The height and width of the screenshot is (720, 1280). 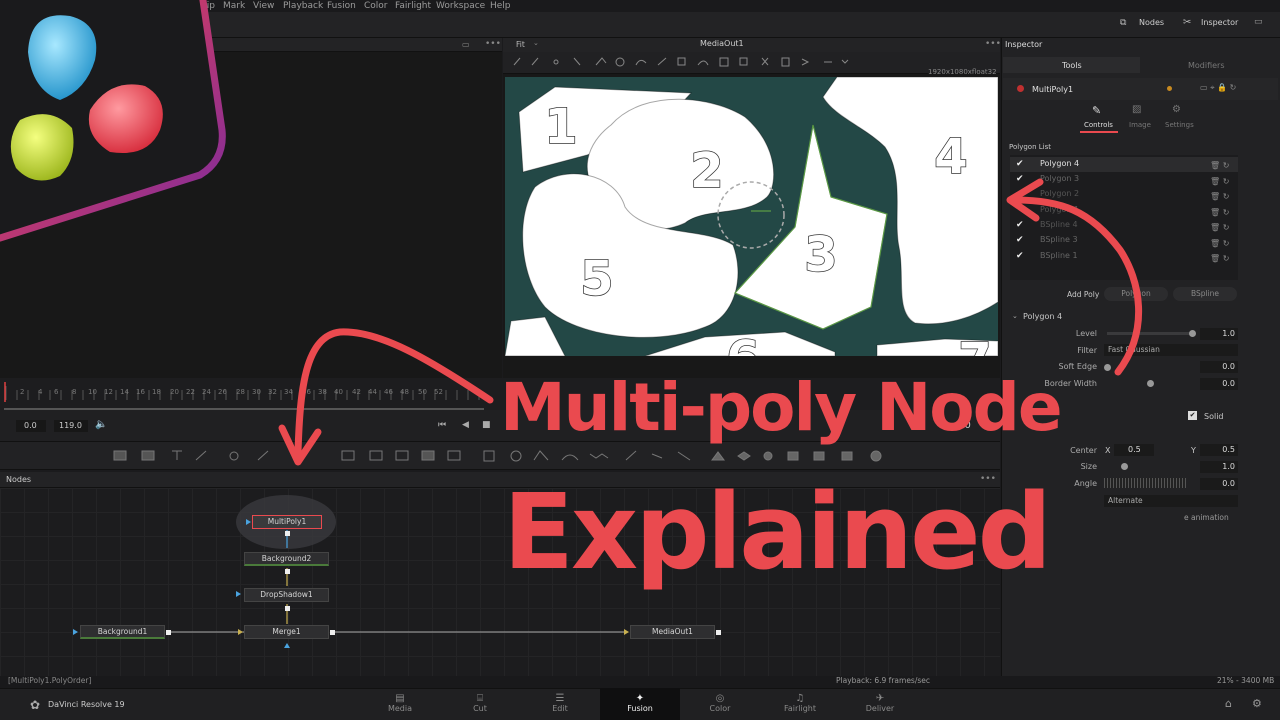 I want to click on overlay-title-line2: Explained, so click(x=777, y=532).